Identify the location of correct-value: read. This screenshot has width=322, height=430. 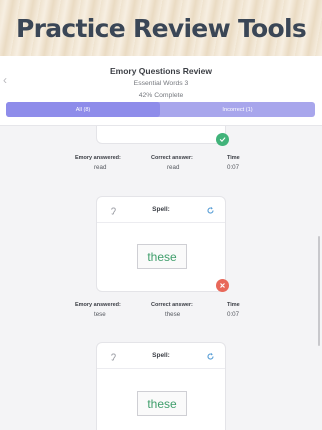
(173, 167).